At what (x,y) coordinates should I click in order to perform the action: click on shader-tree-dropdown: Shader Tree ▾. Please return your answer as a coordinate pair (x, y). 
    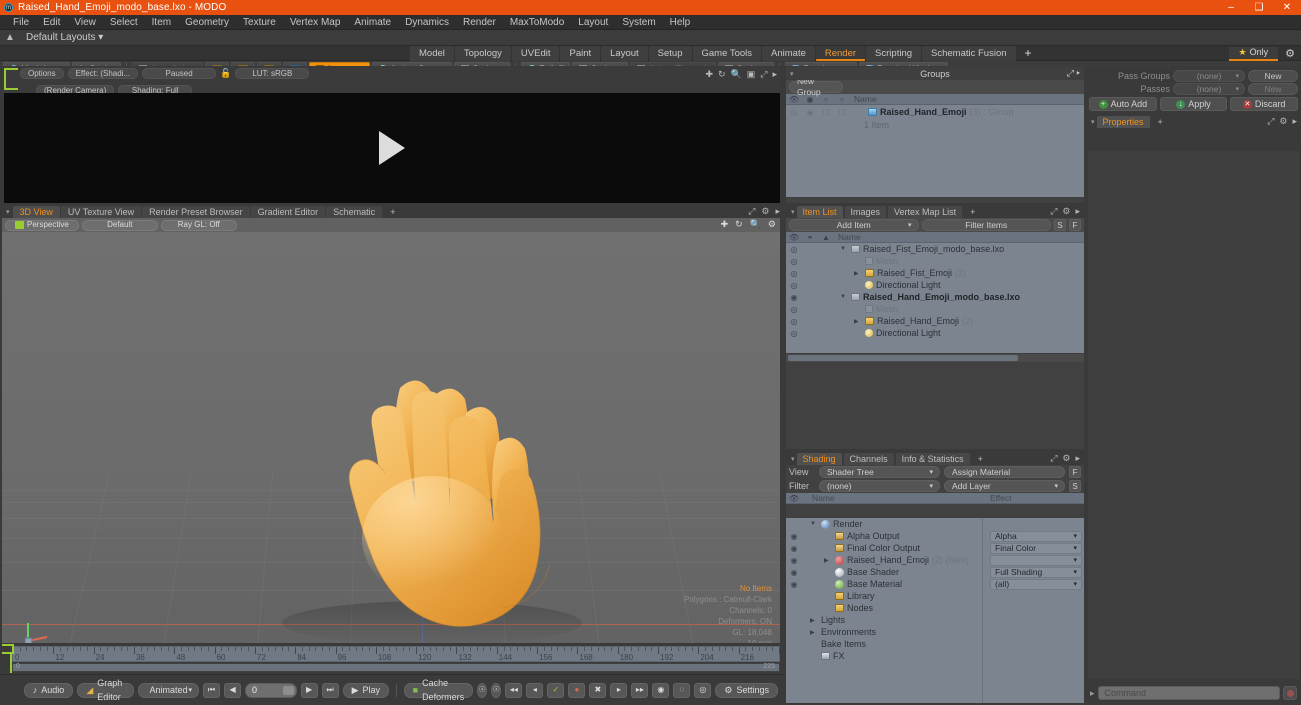
    Looking at the image, I should click on (879, 472).